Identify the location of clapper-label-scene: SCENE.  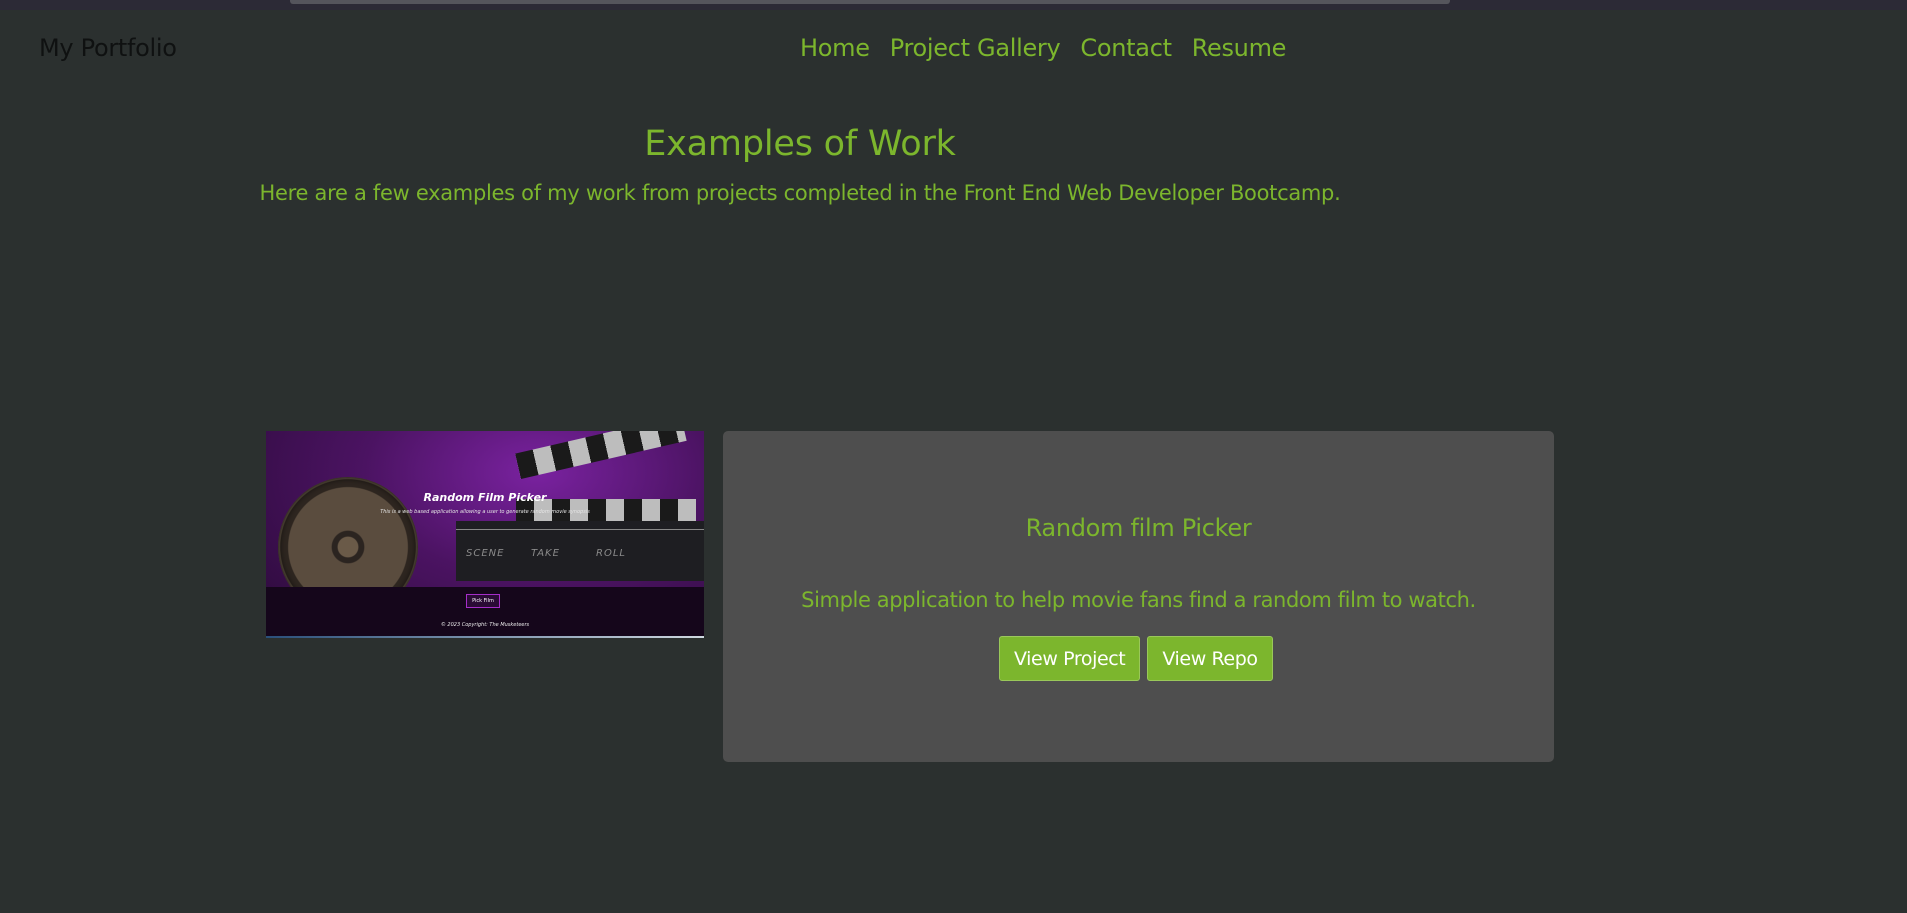
(485, 553).